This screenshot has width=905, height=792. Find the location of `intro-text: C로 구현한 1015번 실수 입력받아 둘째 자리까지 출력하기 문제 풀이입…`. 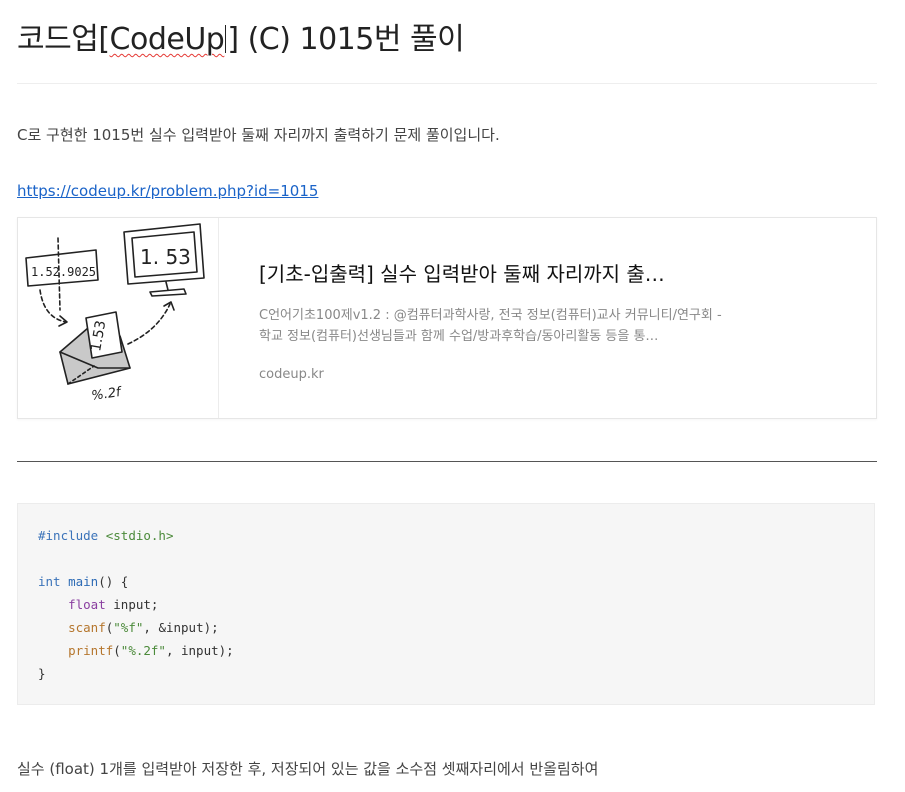

intro-text: C로 구현한 1015번 실수 입력받아 둘째 자리까지 출력하기 문제 풀이입… is located at coordinates (258, 135).